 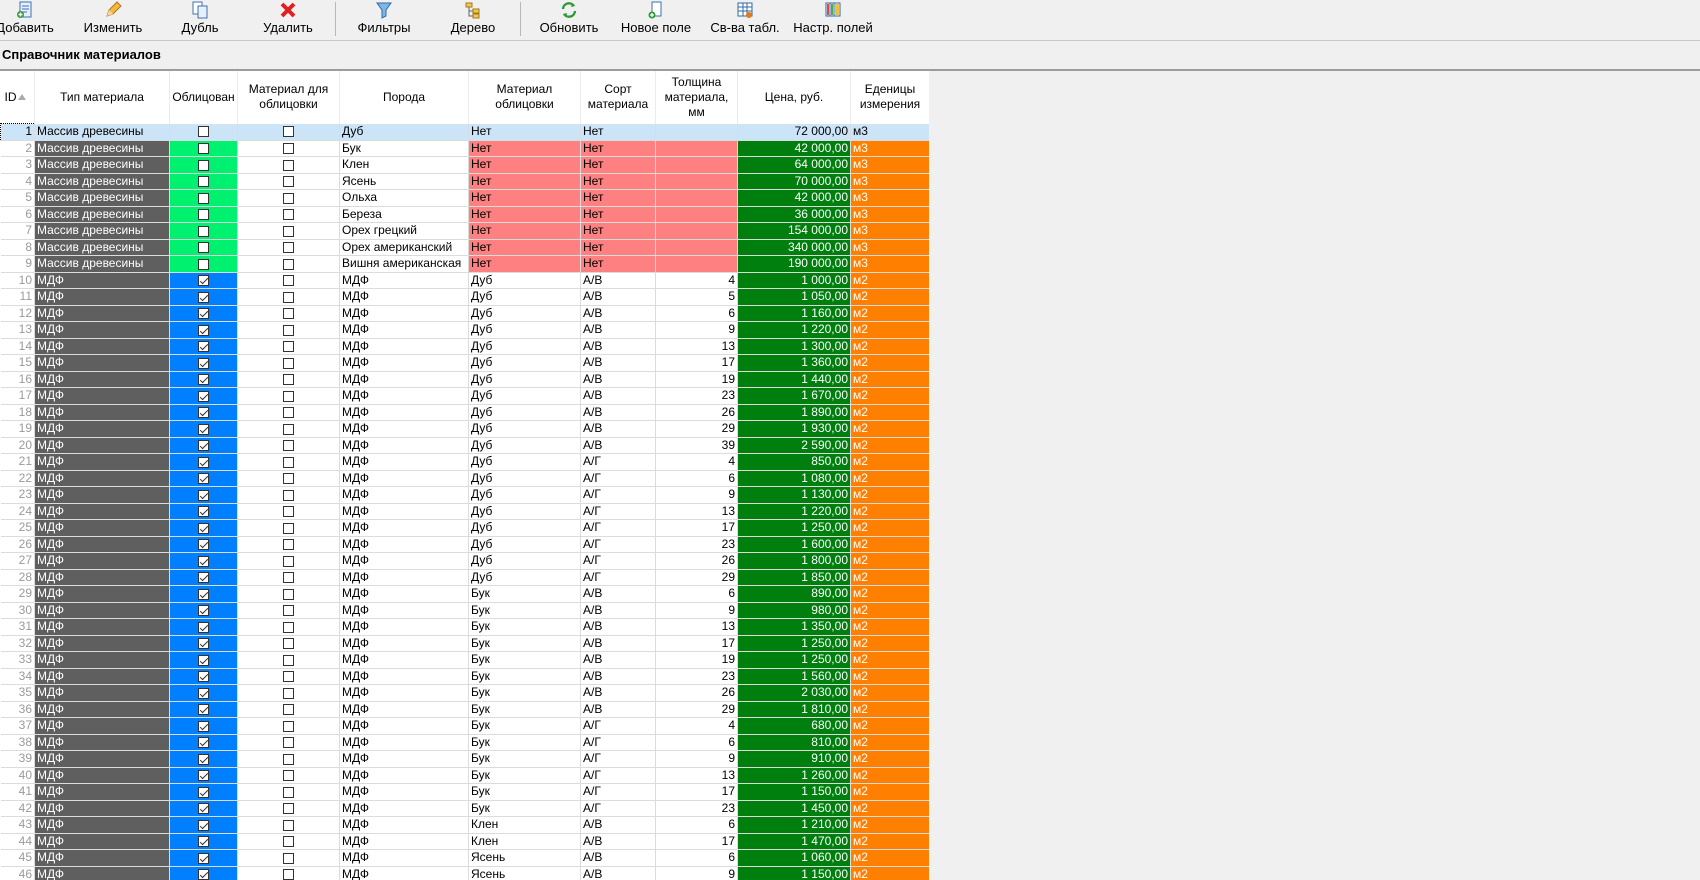 I want to click on table-row: 33 МДФ МДФ Бук А/В 19 1 250,00 м2, so click(x=464, y=660).